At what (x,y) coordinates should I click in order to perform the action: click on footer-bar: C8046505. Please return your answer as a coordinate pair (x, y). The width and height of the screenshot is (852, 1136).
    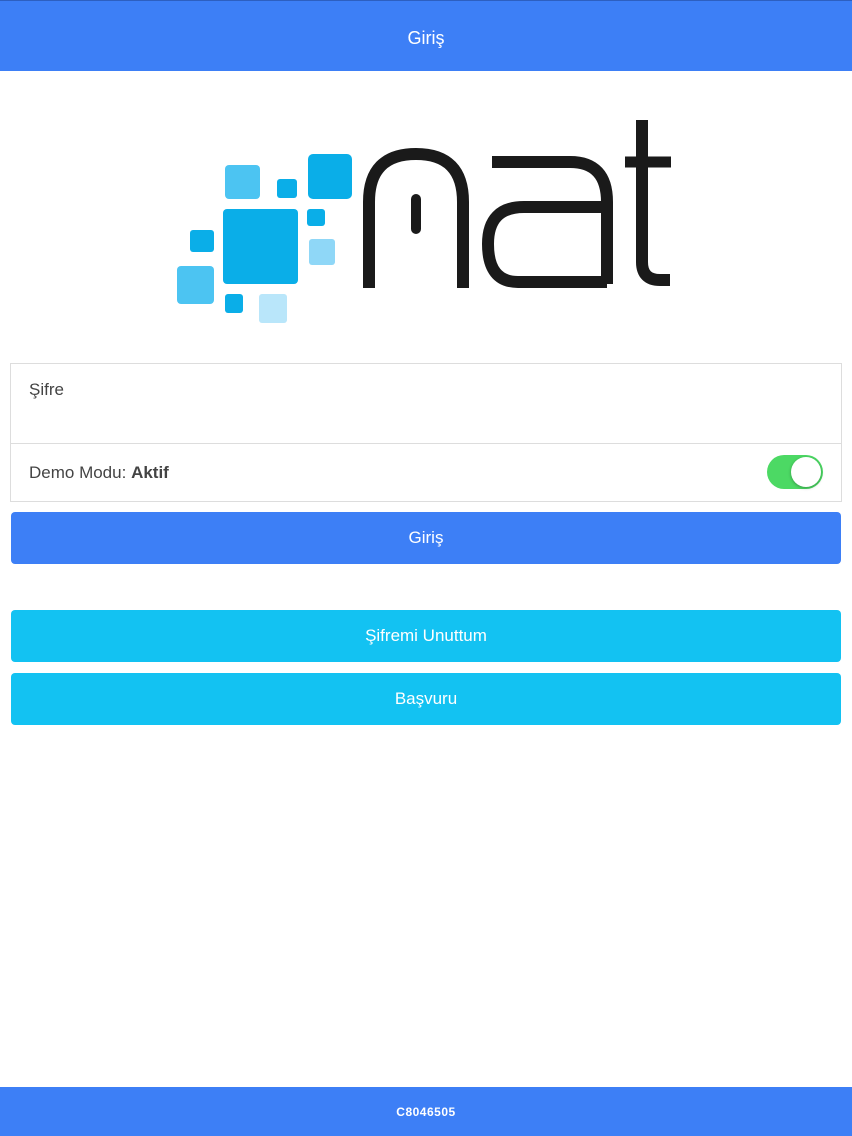
    Looking at the image, I should click on (426, 1111).